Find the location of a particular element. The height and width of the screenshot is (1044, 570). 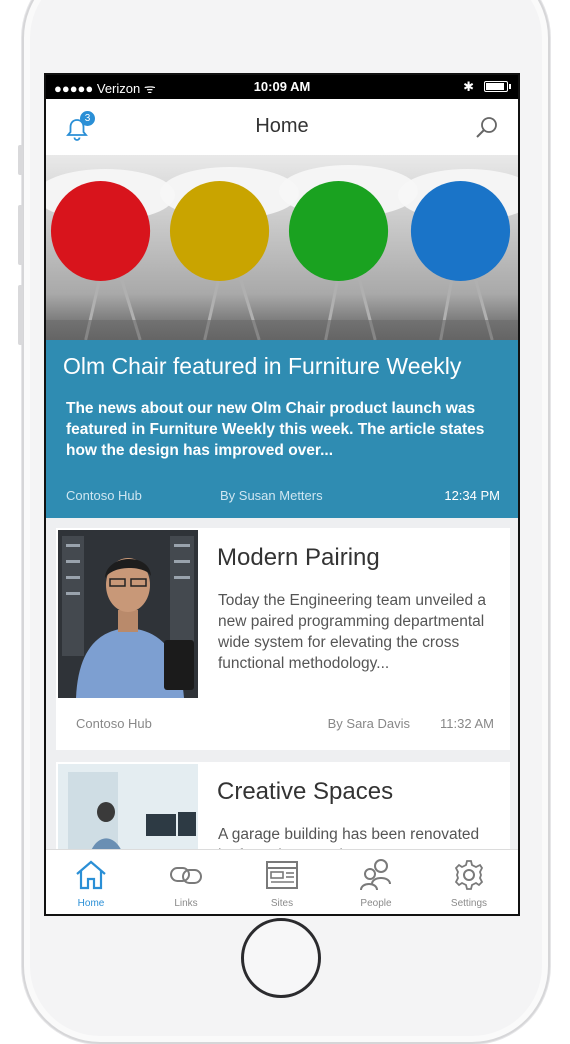

hero-author: By Susan Metters is located at coordinates (271, 495).